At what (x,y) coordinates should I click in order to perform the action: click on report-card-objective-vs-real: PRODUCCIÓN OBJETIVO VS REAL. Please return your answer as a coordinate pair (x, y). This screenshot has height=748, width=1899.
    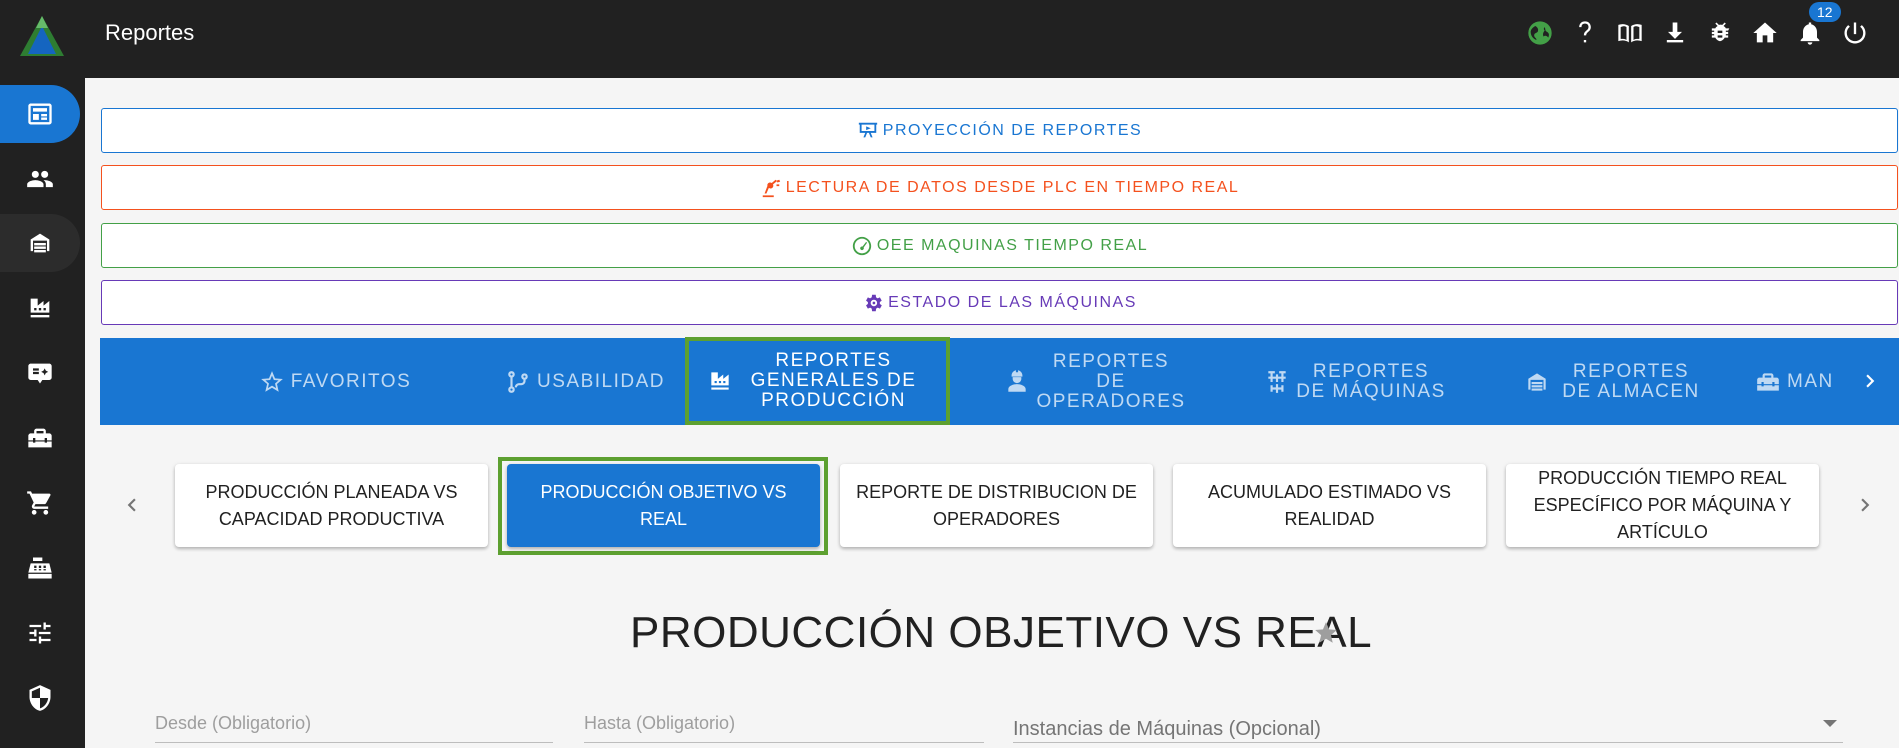
    Looking at the image, I should click on (663, 505).